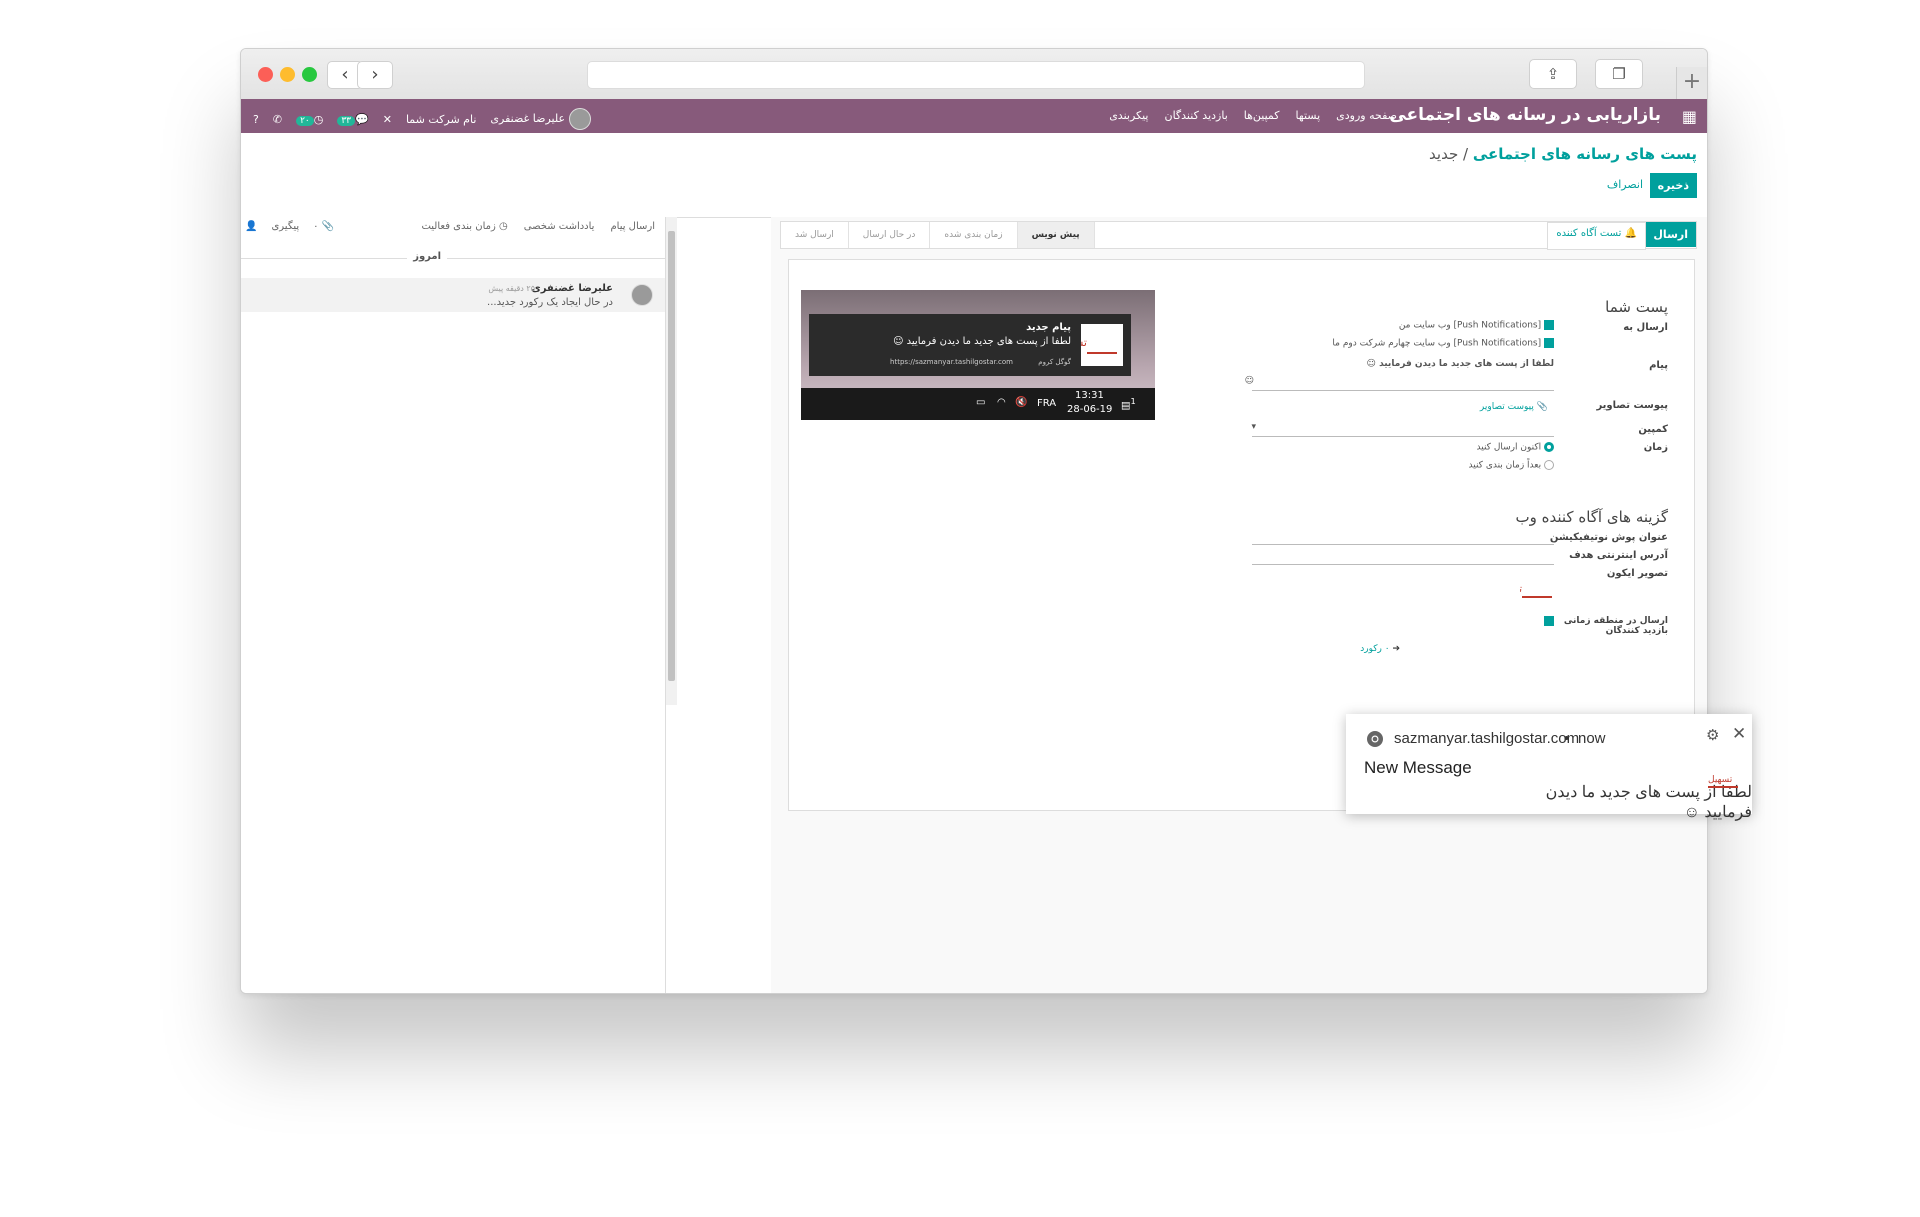 The height and width of the screenshot is (1217, 1920). I want to click on minimize-window-button, so click(287, 74).